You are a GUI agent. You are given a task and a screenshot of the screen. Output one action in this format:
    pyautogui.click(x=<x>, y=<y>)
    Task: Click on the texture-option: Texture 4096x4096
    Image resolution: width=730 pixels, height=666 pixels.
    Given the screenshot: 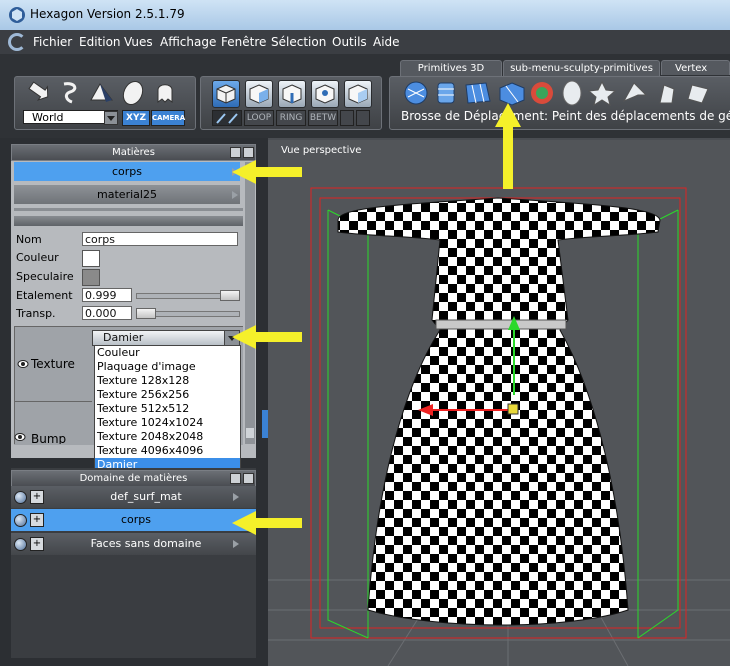 What is the action you would take?
    pyautogui.click(x=150, y=451)
    